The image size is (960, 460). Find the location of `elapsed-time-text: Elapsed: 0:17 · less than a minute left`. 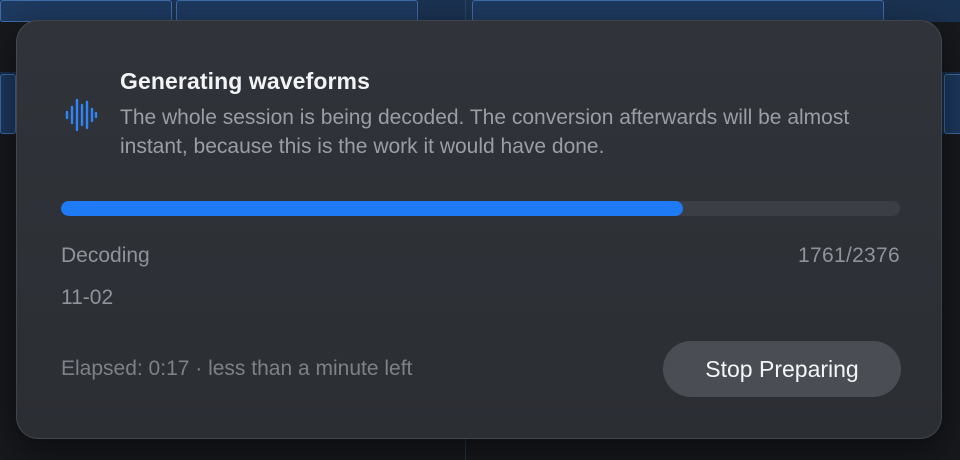

elapsed-time-text: Elapsed: 0:17 · less than a minute left is located at coordinates (237, 368).